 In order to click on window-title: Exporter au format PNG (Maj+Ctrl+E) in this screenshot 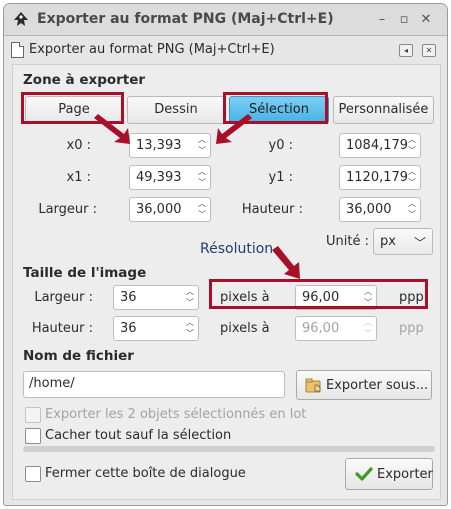, I will do `click(185, 19)`.